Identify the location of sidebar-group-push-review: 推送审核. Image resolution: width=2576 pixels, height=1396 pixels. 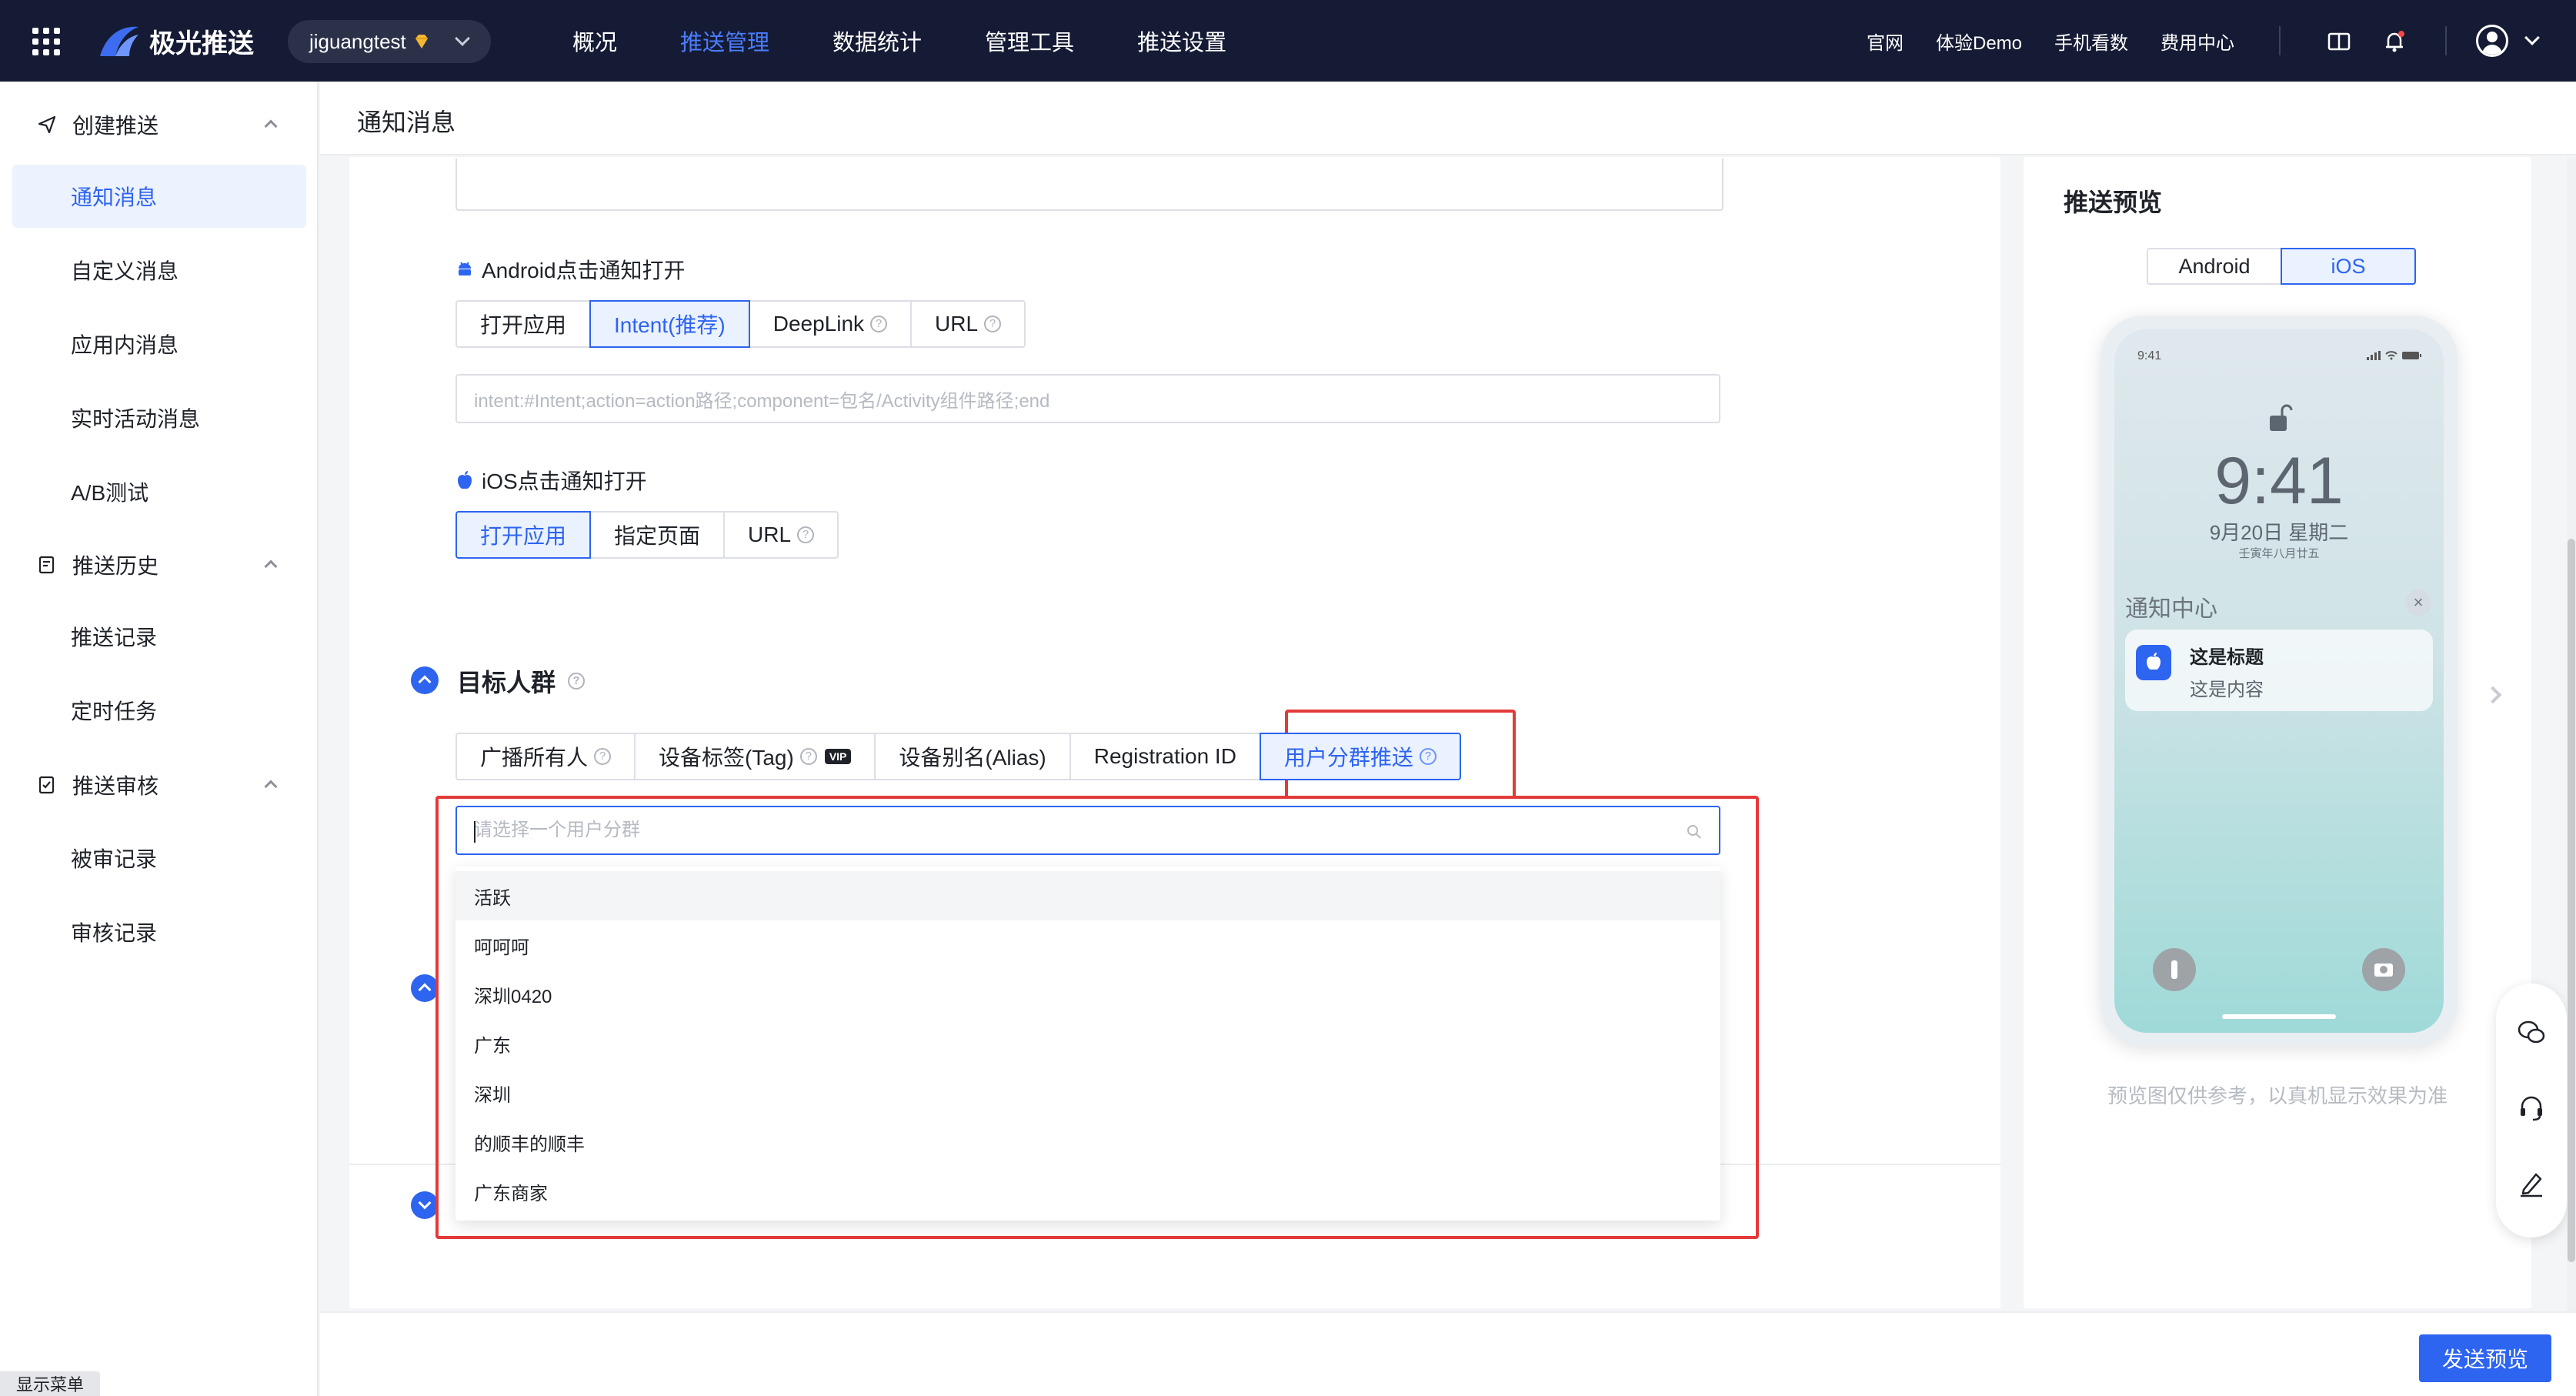
(159, 785).